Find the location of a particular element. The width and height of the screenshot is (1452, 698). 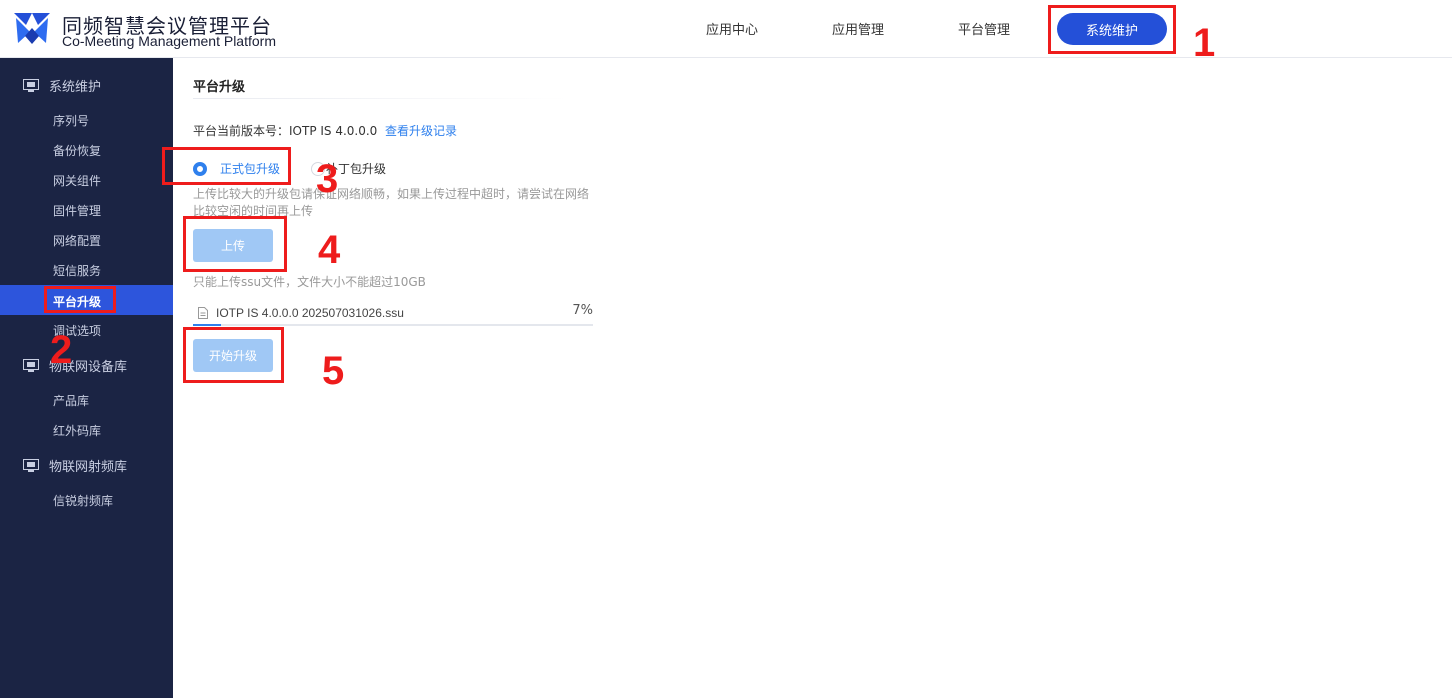

sidebar-item-backup-restore: 备份恢复 is located at coordinates (86, 149).